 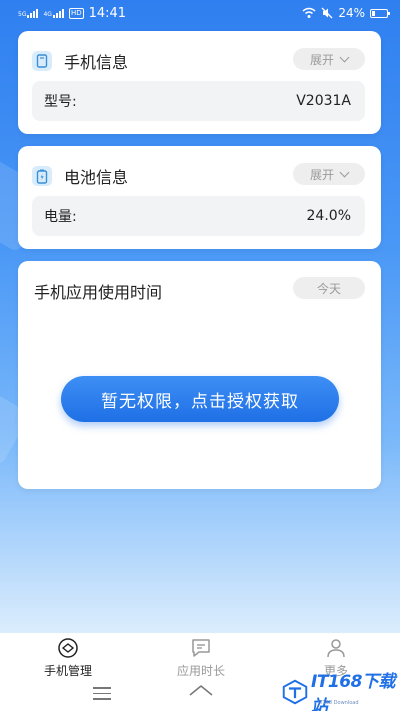 I want to click on nav-item-phone-manage: 手机管理, so click(x=68, y=658).